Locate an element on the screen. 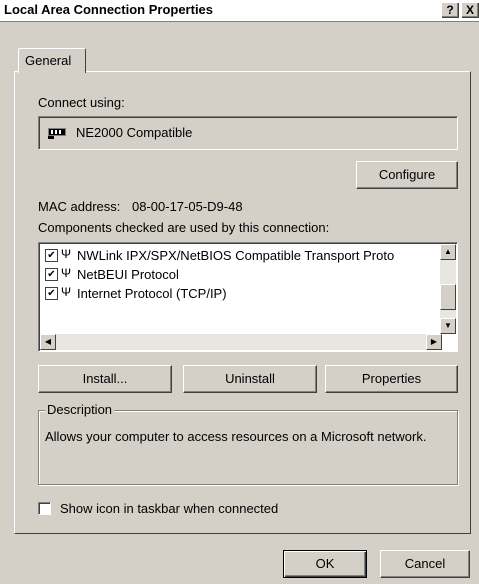 This screenshot has width=479, height=584. configure-button-label: Configure is located at coordinates (407, 174).